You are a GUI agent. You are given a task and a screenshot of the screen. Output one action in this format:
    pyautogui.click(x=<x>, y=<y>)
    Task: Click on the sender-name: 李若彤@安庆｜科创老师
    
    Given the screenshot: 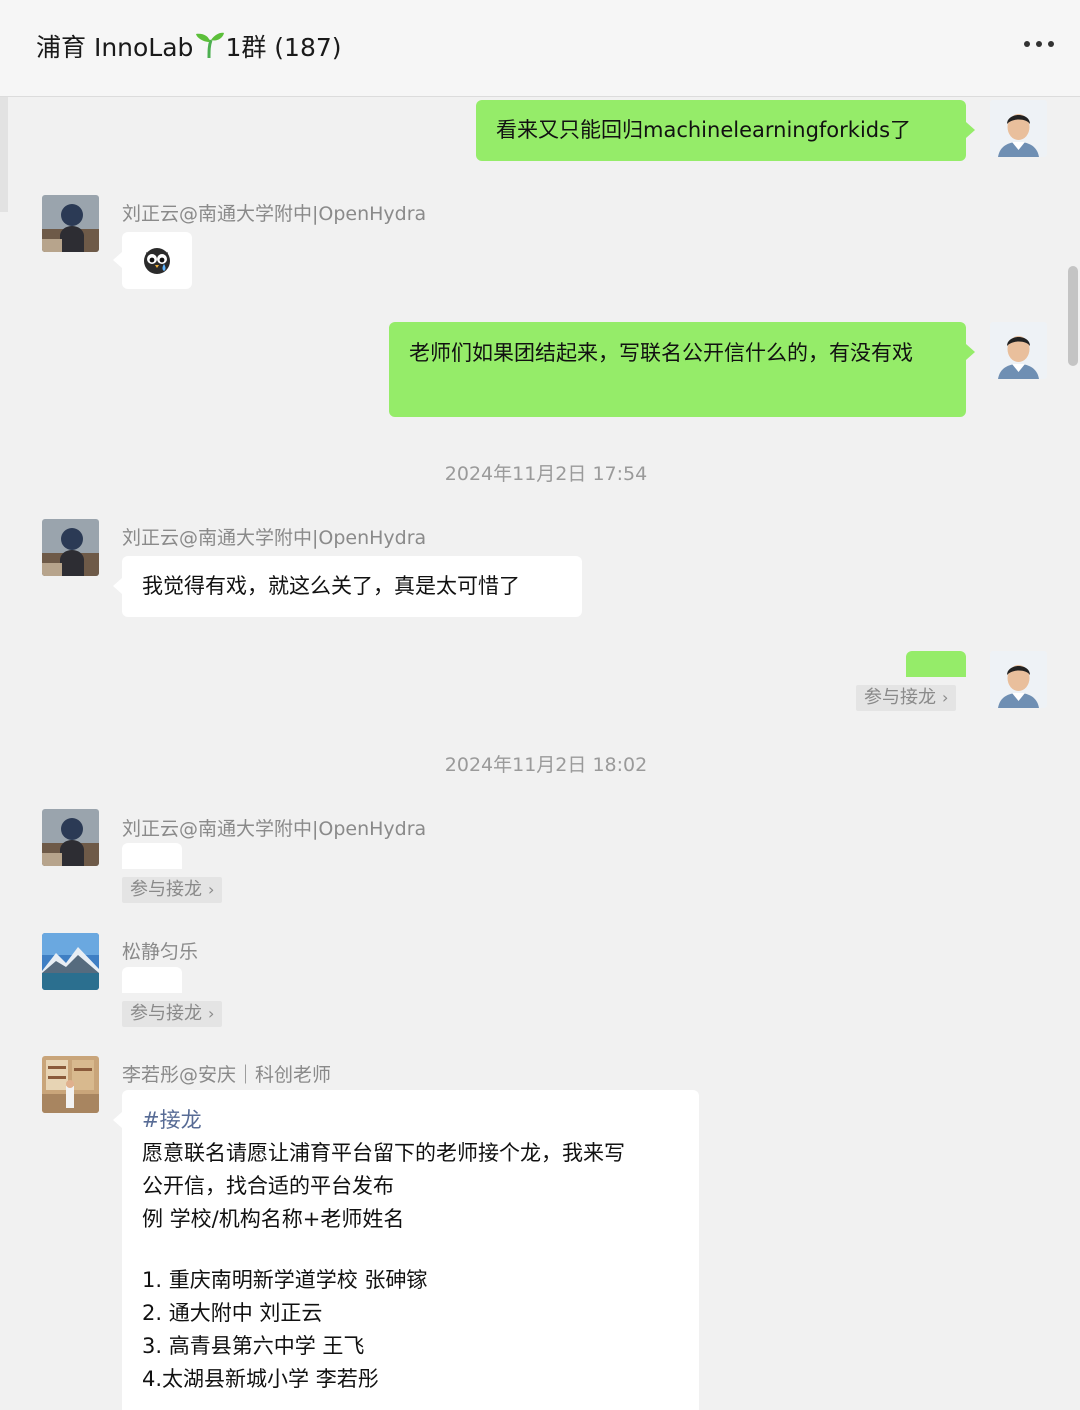 What is the action you would take?
    pyautogui.click(x=227, y=1075)
    